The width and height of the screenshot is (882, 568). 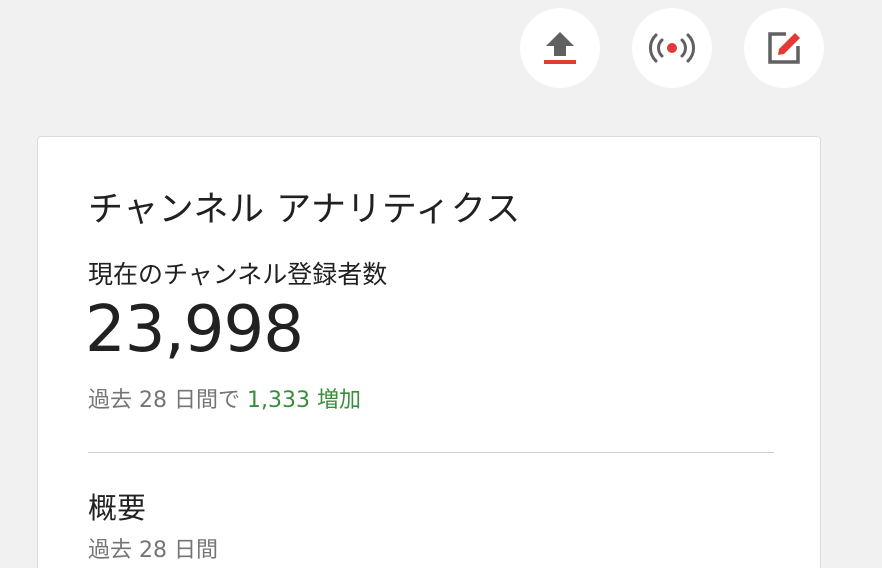 I want to click on create-post-button, so click(x=784, y=48).